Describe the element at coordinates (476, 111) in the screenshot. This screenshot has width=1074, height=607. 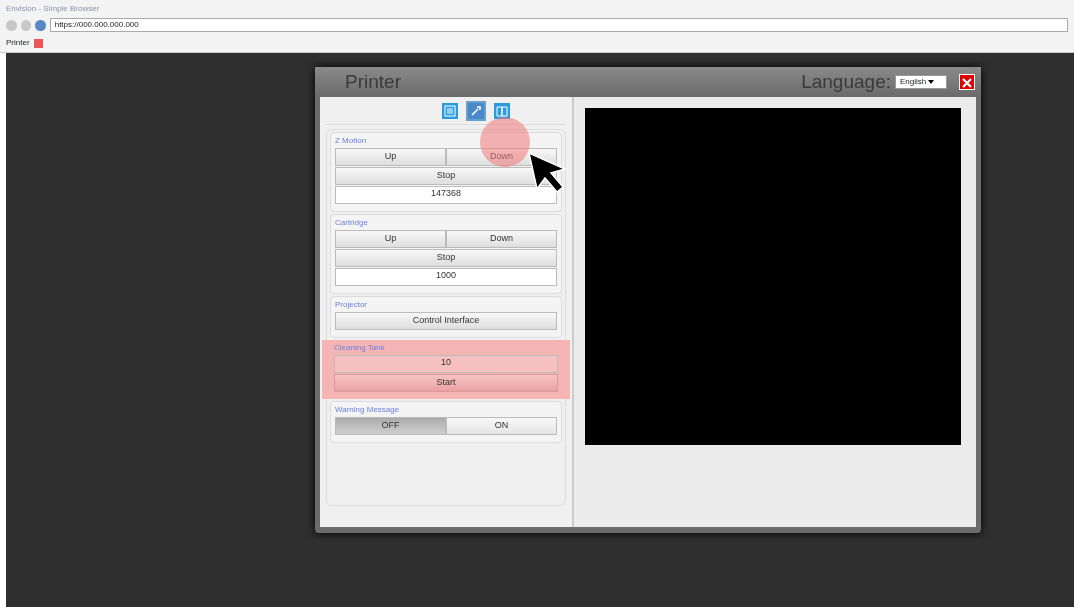
I see `wrench-tab` at that location.